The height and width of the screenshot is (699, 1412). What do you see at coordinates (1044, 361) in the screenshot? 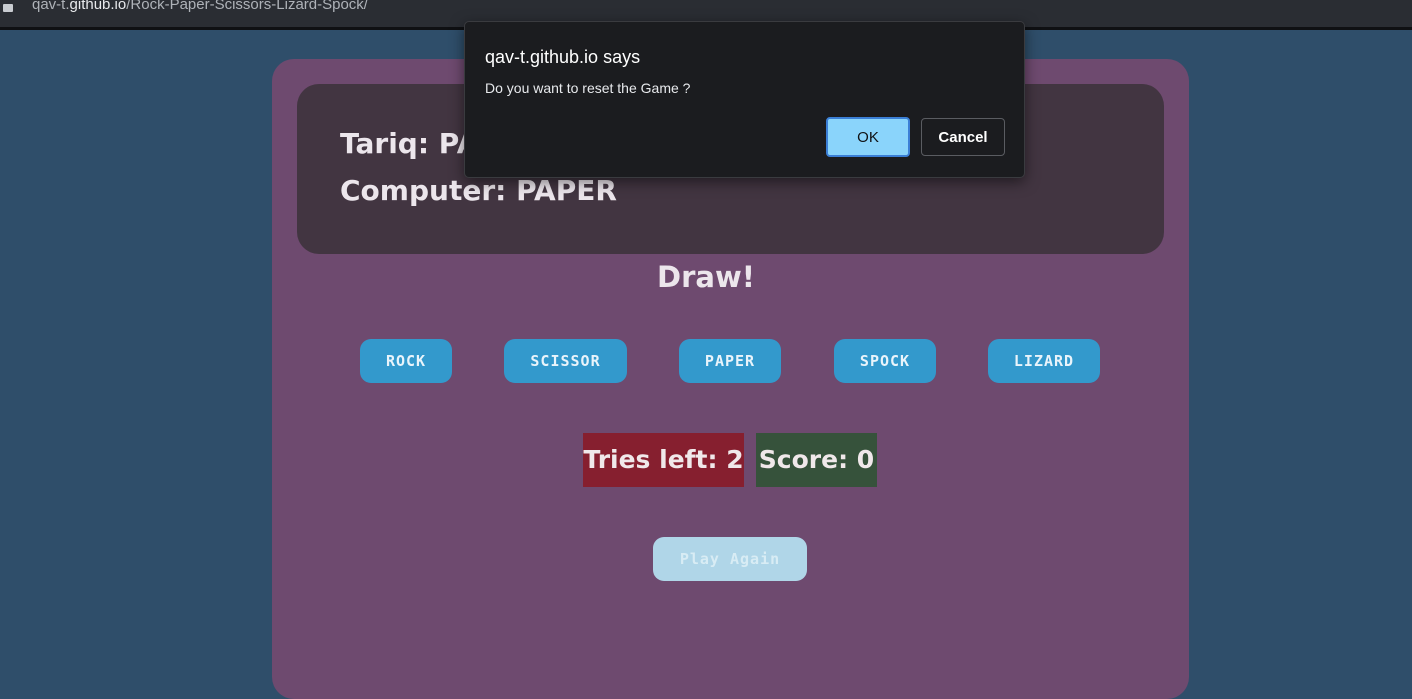
I see `lizard-button: LIZARD` at bounding box center [1044, 361].